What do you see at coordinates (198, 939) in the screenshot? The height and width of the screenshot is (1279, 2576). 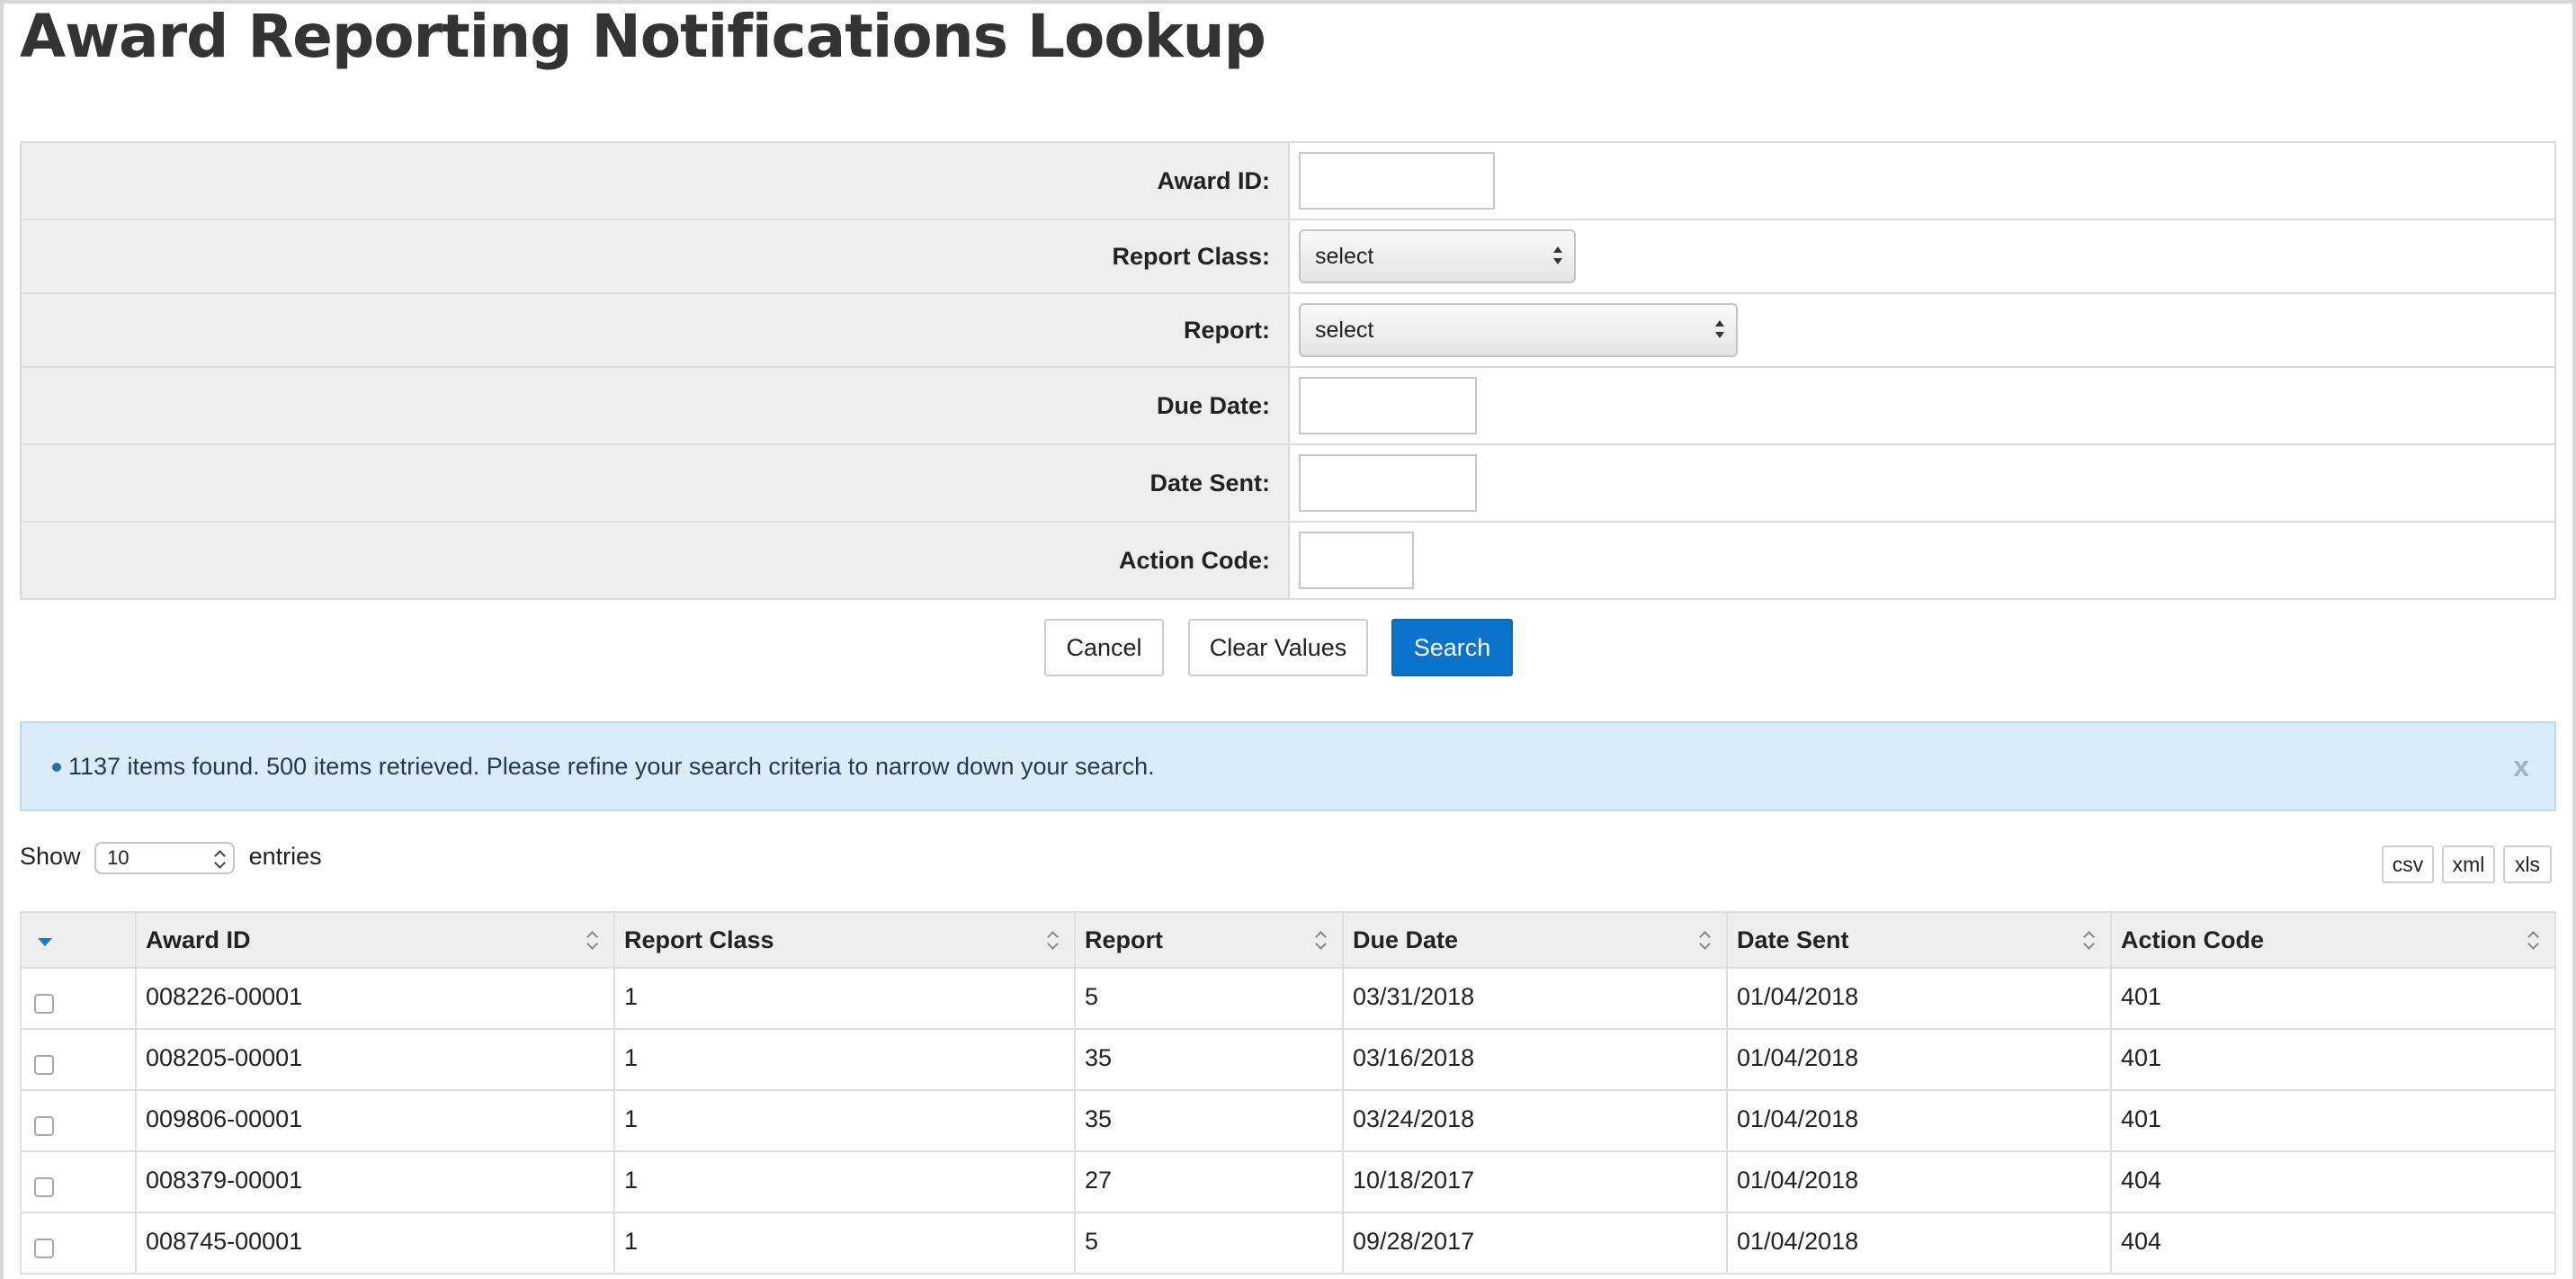 I see `column-header-label: Award ID` at bounding box center [198, 939].